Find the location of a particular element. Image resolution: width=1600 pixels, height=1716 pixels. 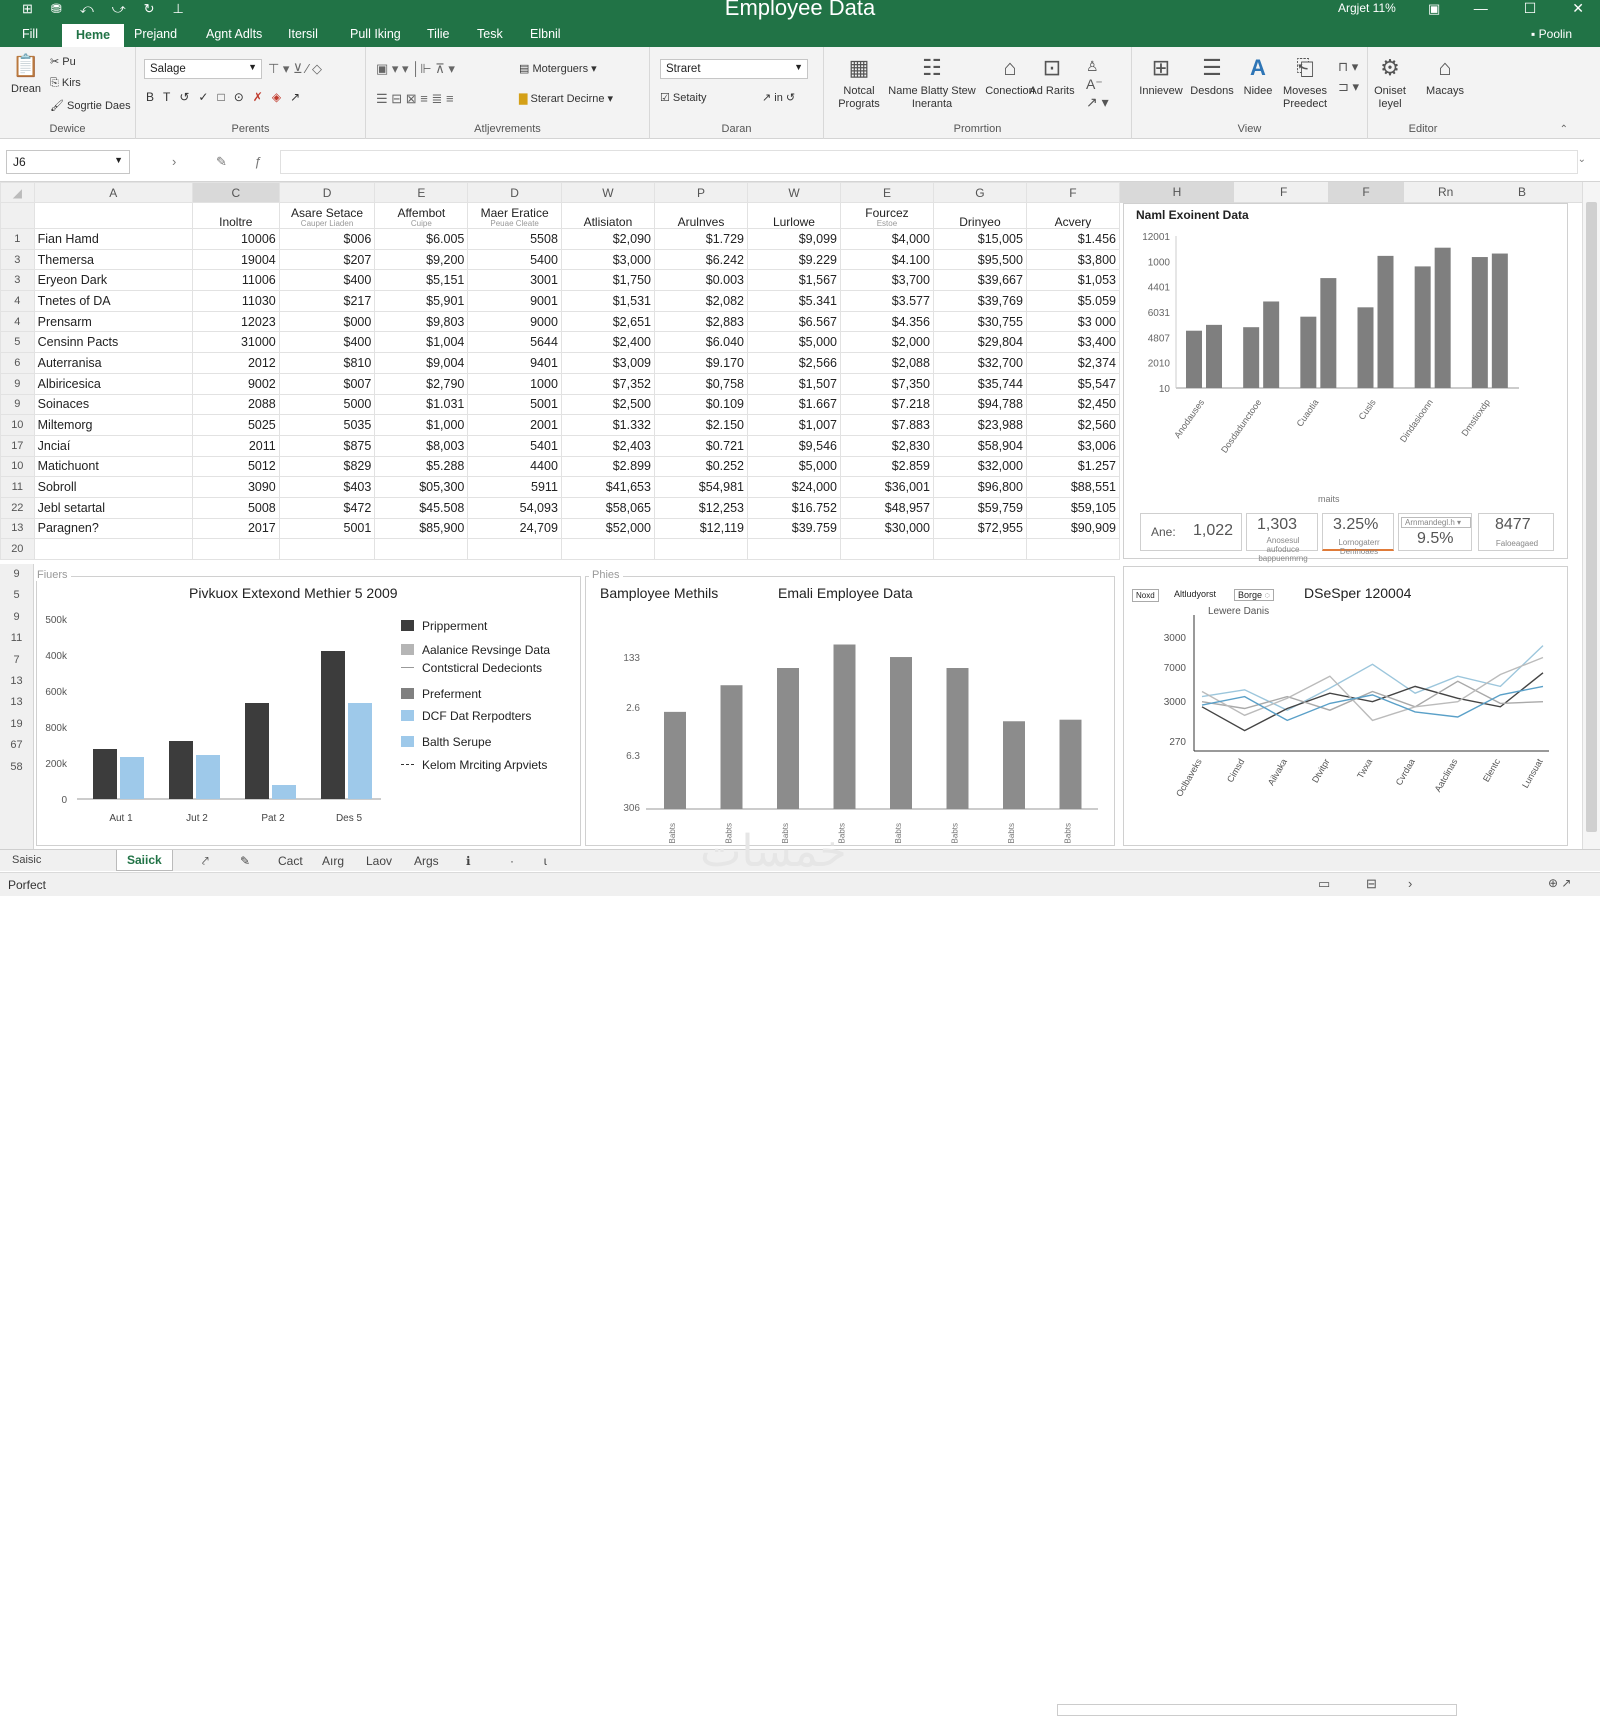

sheet-tool-bar: ɩ is located at coordinates (545, 861).